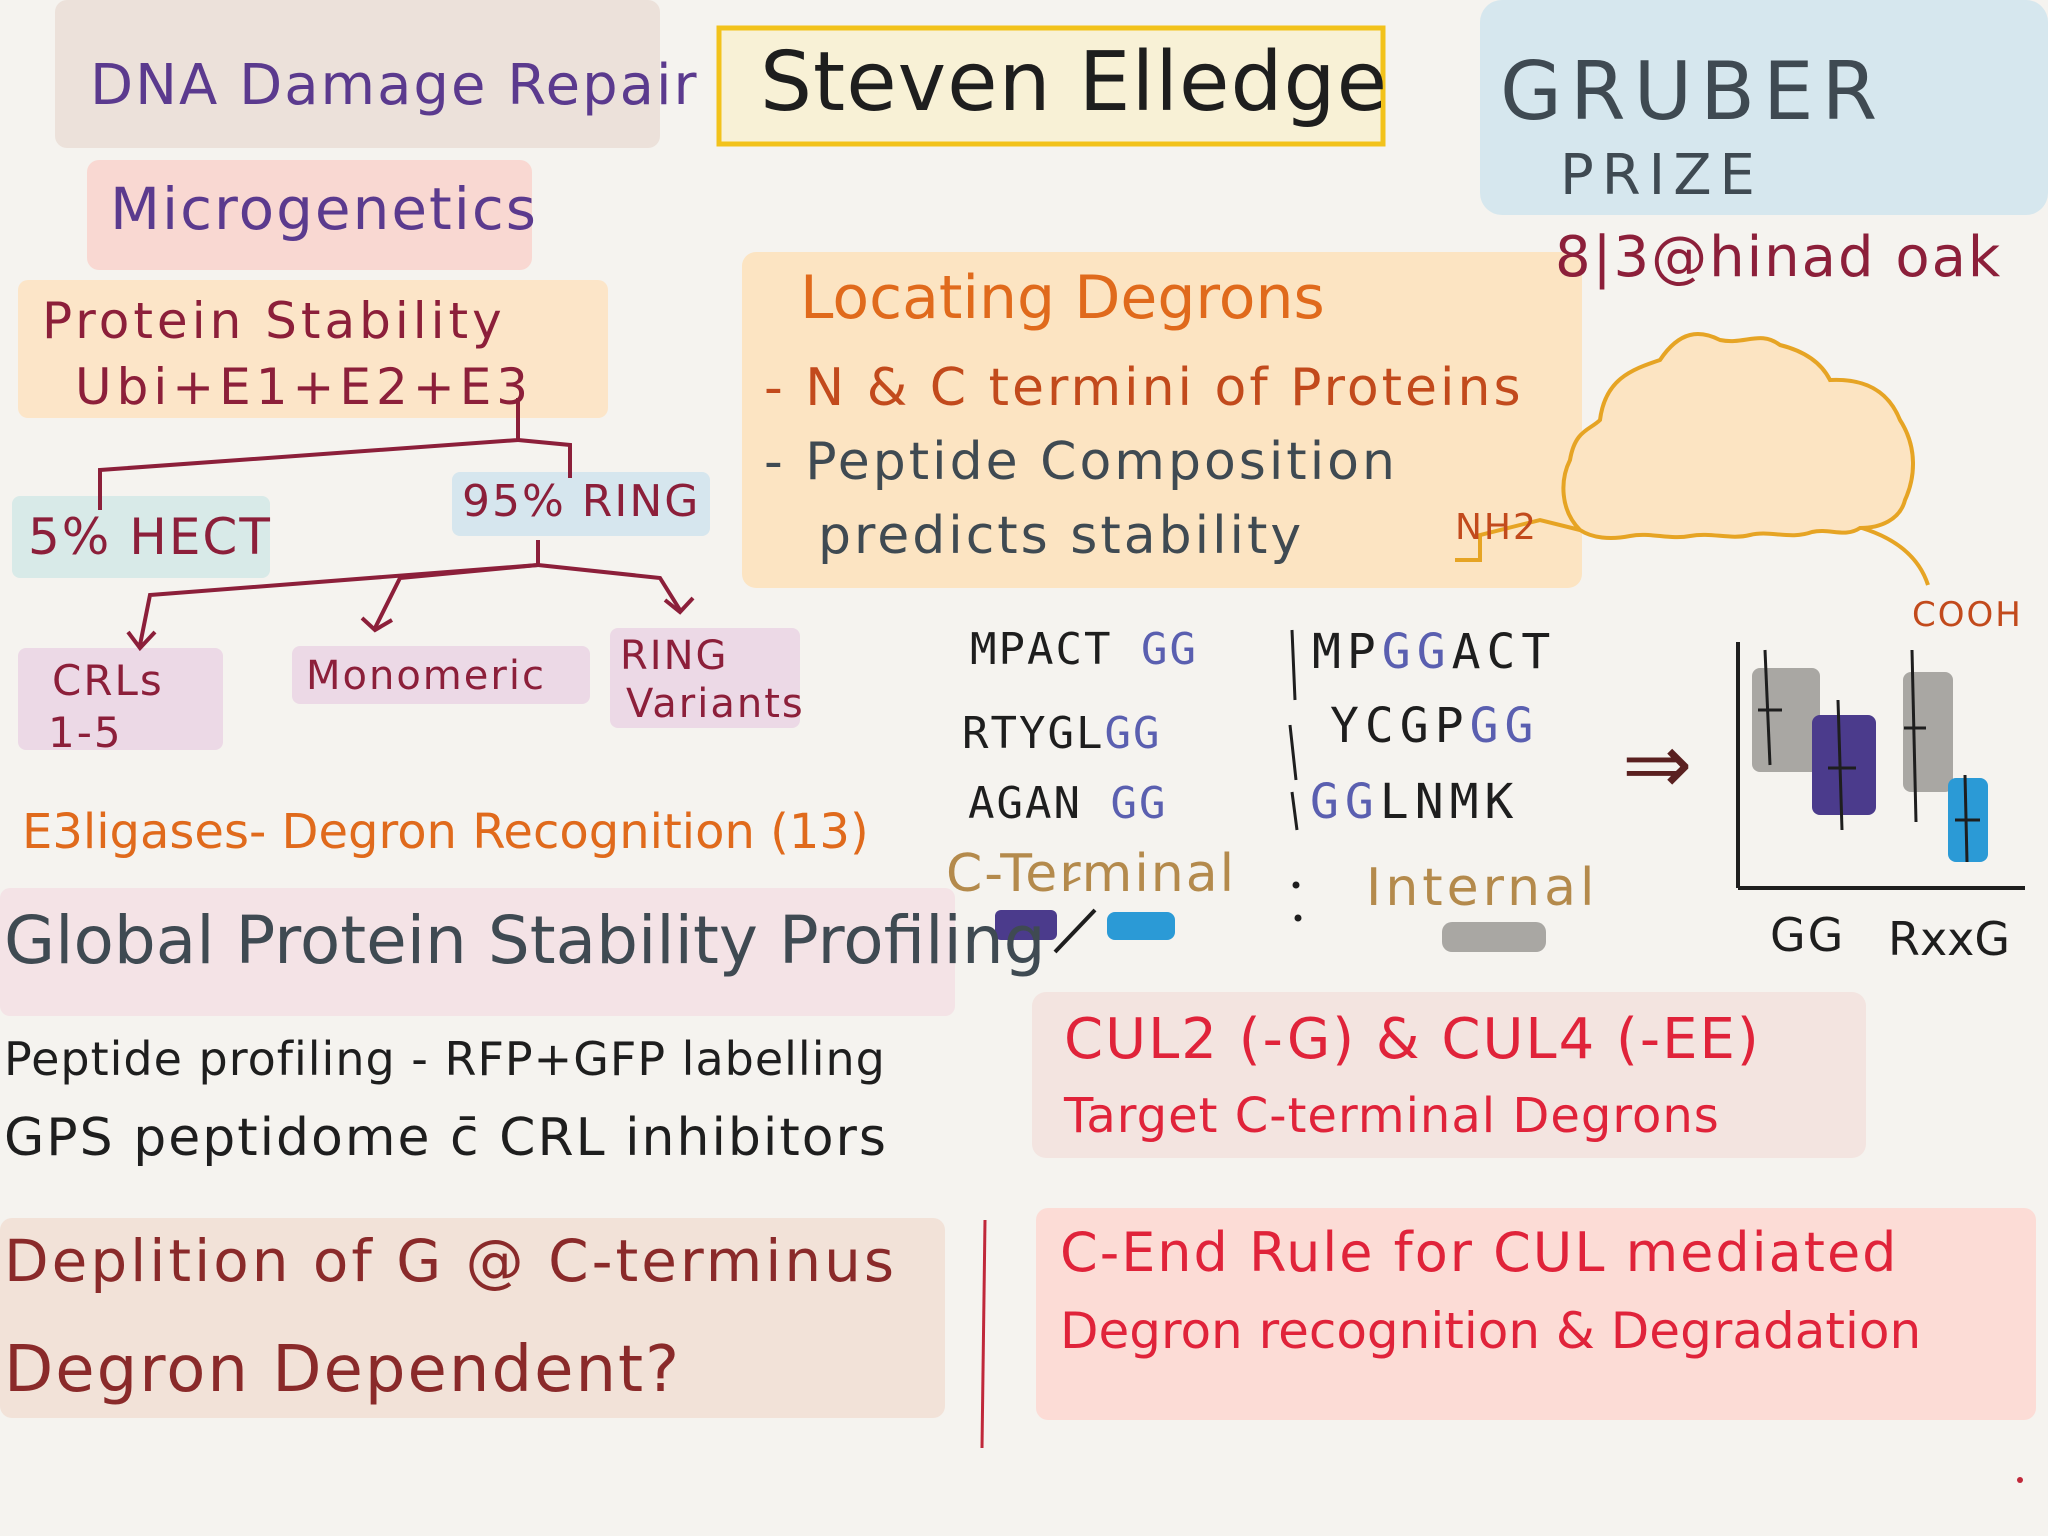 The width and height of the screenshot is (2048, 1536). I want to click on protein-stability-title: Protein Stability, so click(274, 321).